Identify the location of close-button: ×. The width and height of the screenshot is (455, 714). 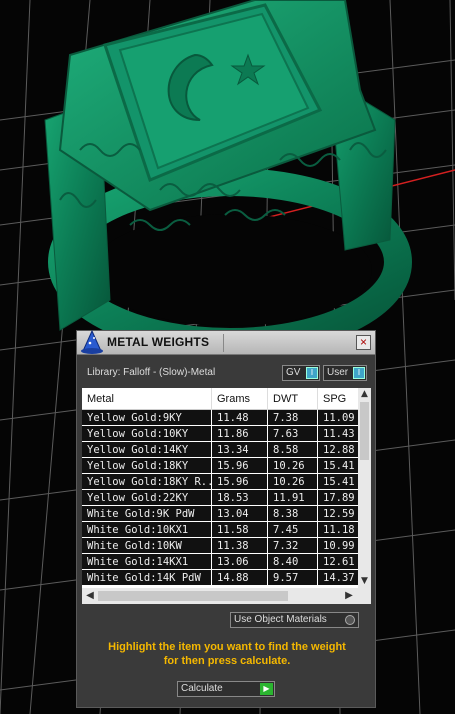
(363, 342).